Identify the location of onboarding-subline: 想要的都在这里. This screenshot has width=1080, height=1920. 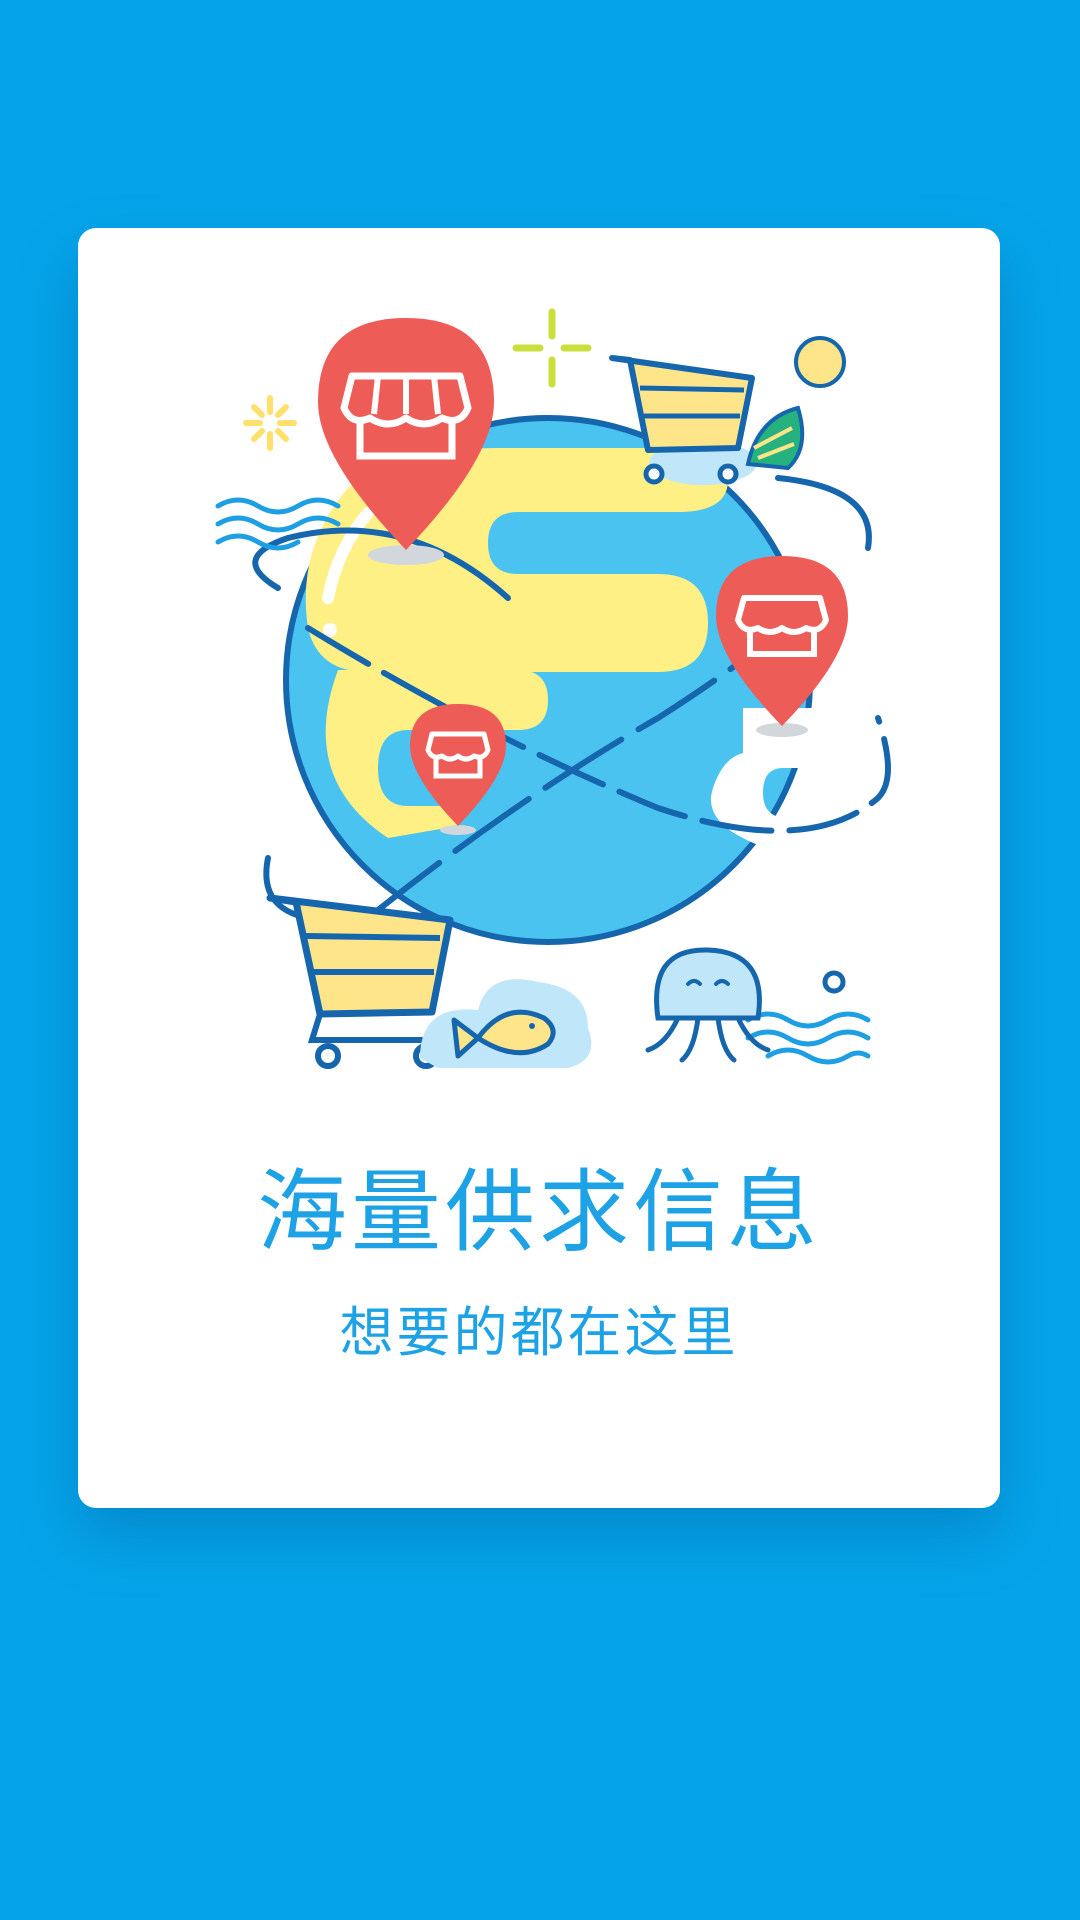
(539, 1332).